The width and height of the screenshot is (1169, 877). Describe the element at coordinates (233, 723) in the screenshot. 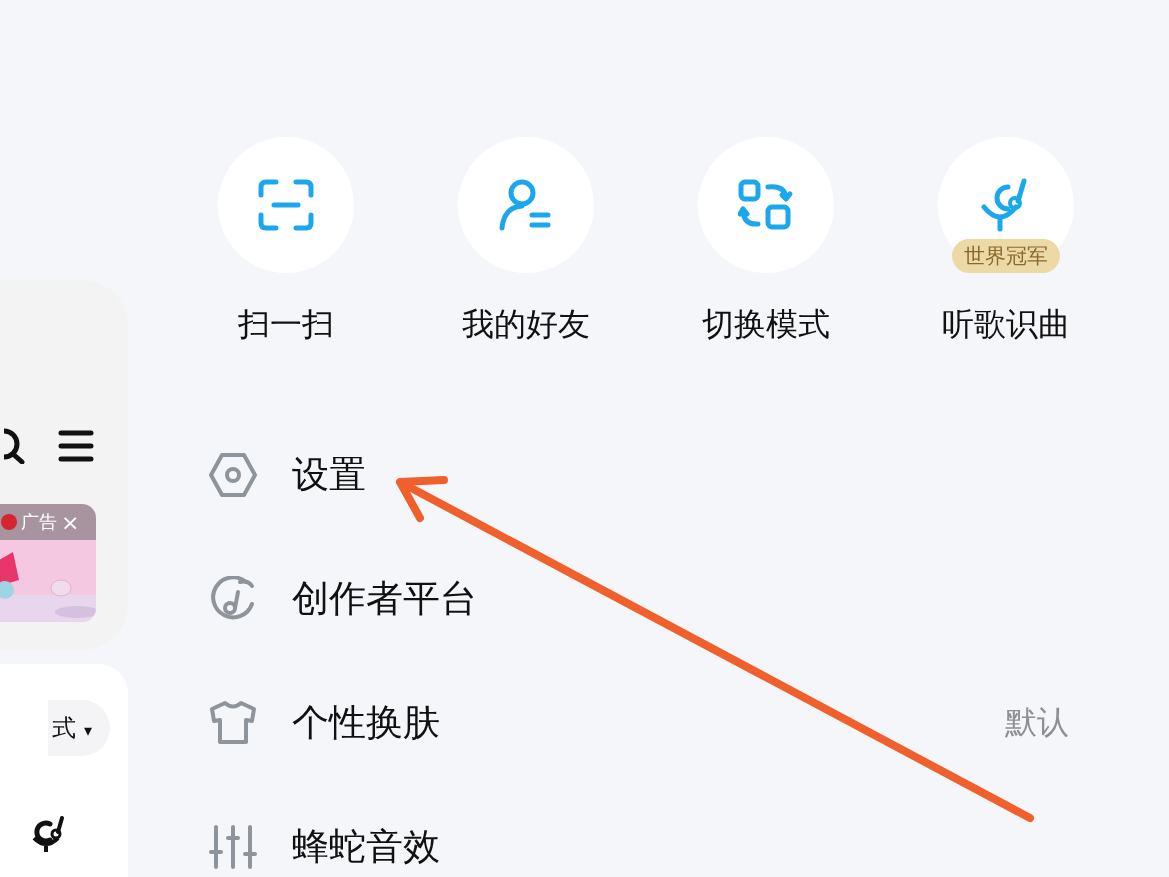

I see `t-shirt-icon` at that location.